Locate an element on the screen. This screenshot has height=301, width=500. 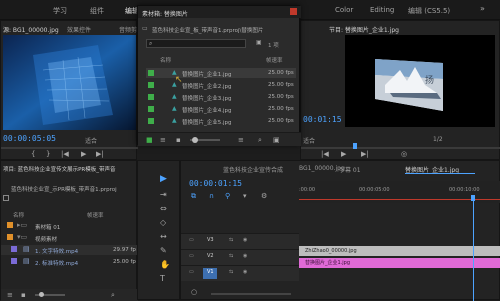
program-timecode: 00:01:15 is located at coordinates (322, 119).